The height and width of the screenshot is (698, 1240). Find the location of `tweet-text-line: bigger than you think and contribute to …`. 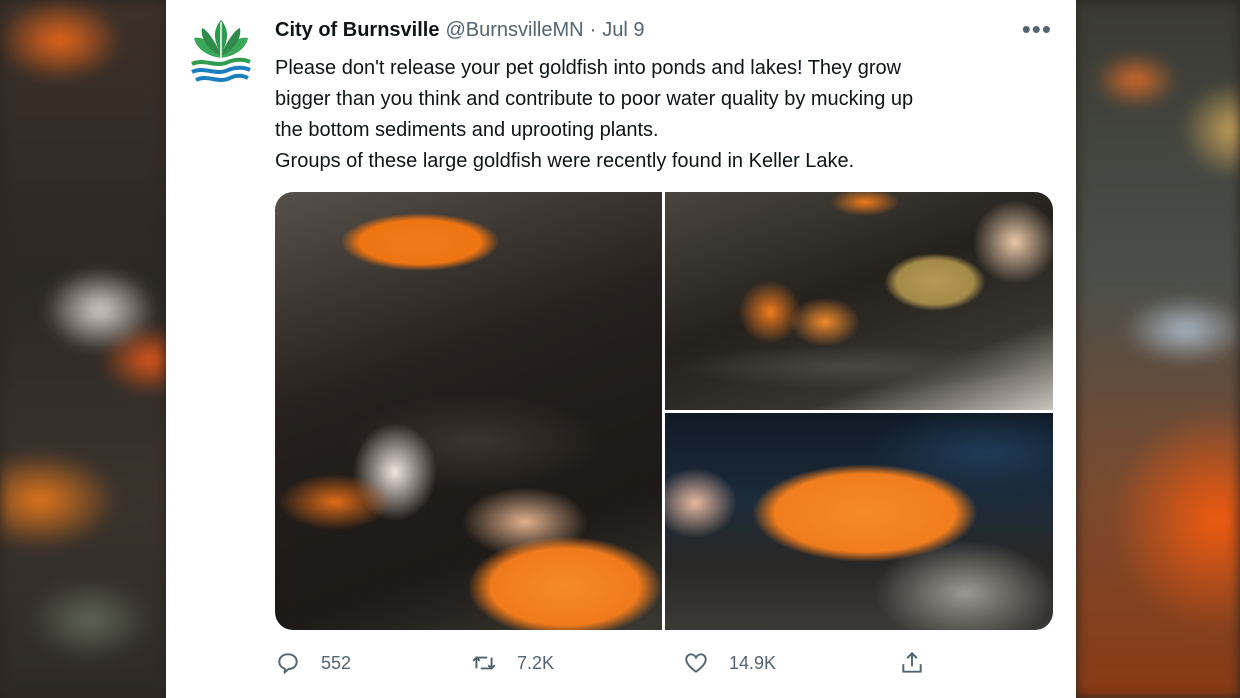

tweet-text-line: bigger than you think and contribute to … is located at coordinates (594, 99).